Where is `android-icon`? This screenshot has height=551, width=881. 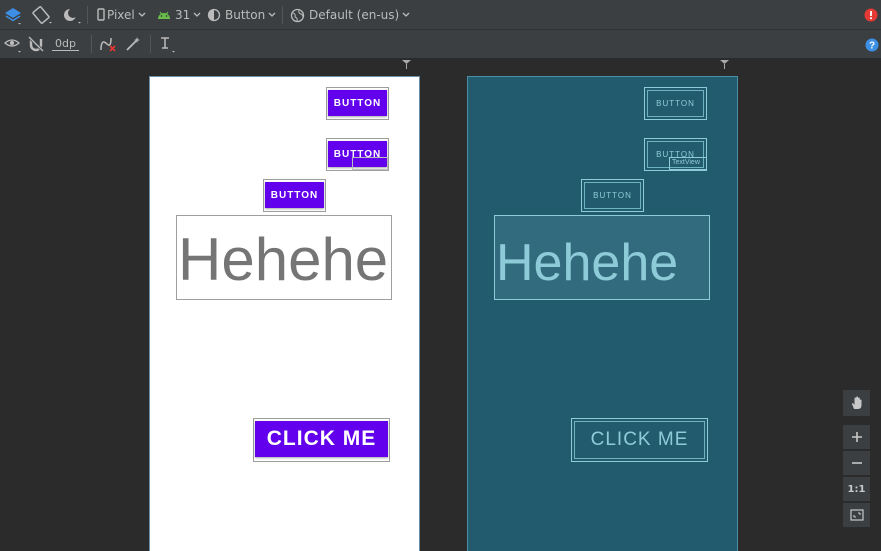
android-icon is located at coordinates (164, 15).